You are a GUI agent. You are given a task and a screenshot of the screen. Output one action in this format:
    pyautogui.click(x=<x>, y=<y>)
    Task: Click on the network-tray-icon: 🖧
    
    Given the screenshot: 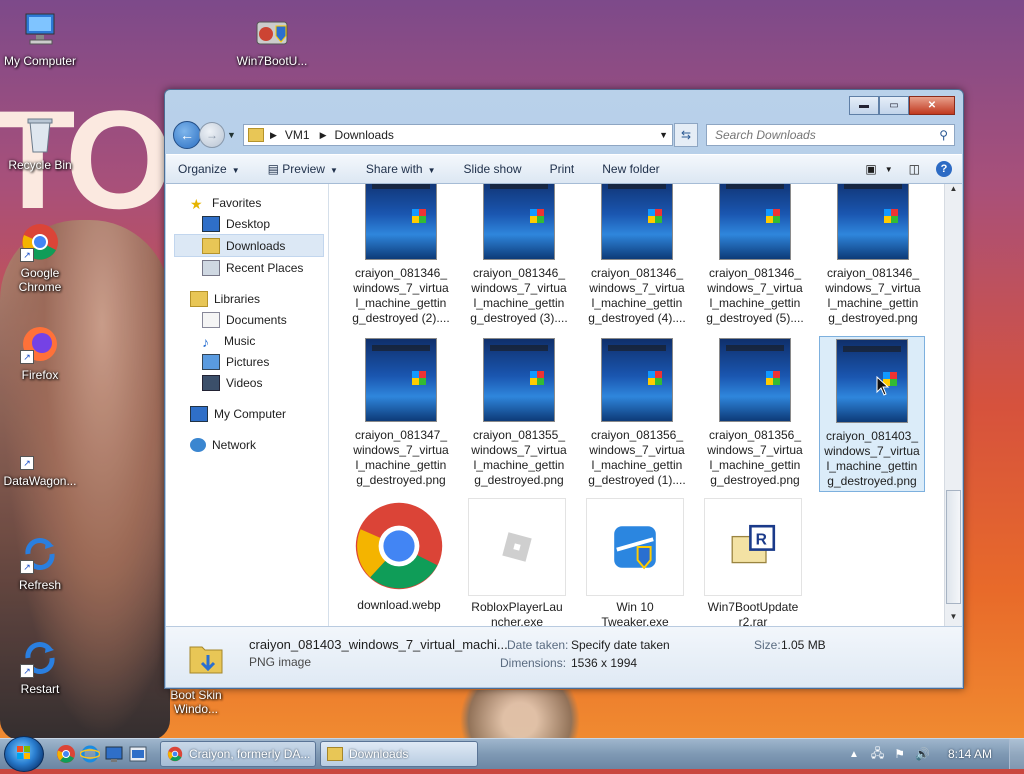 What is the action you would take?
    pyautogui.click(x=877, y=754)
    